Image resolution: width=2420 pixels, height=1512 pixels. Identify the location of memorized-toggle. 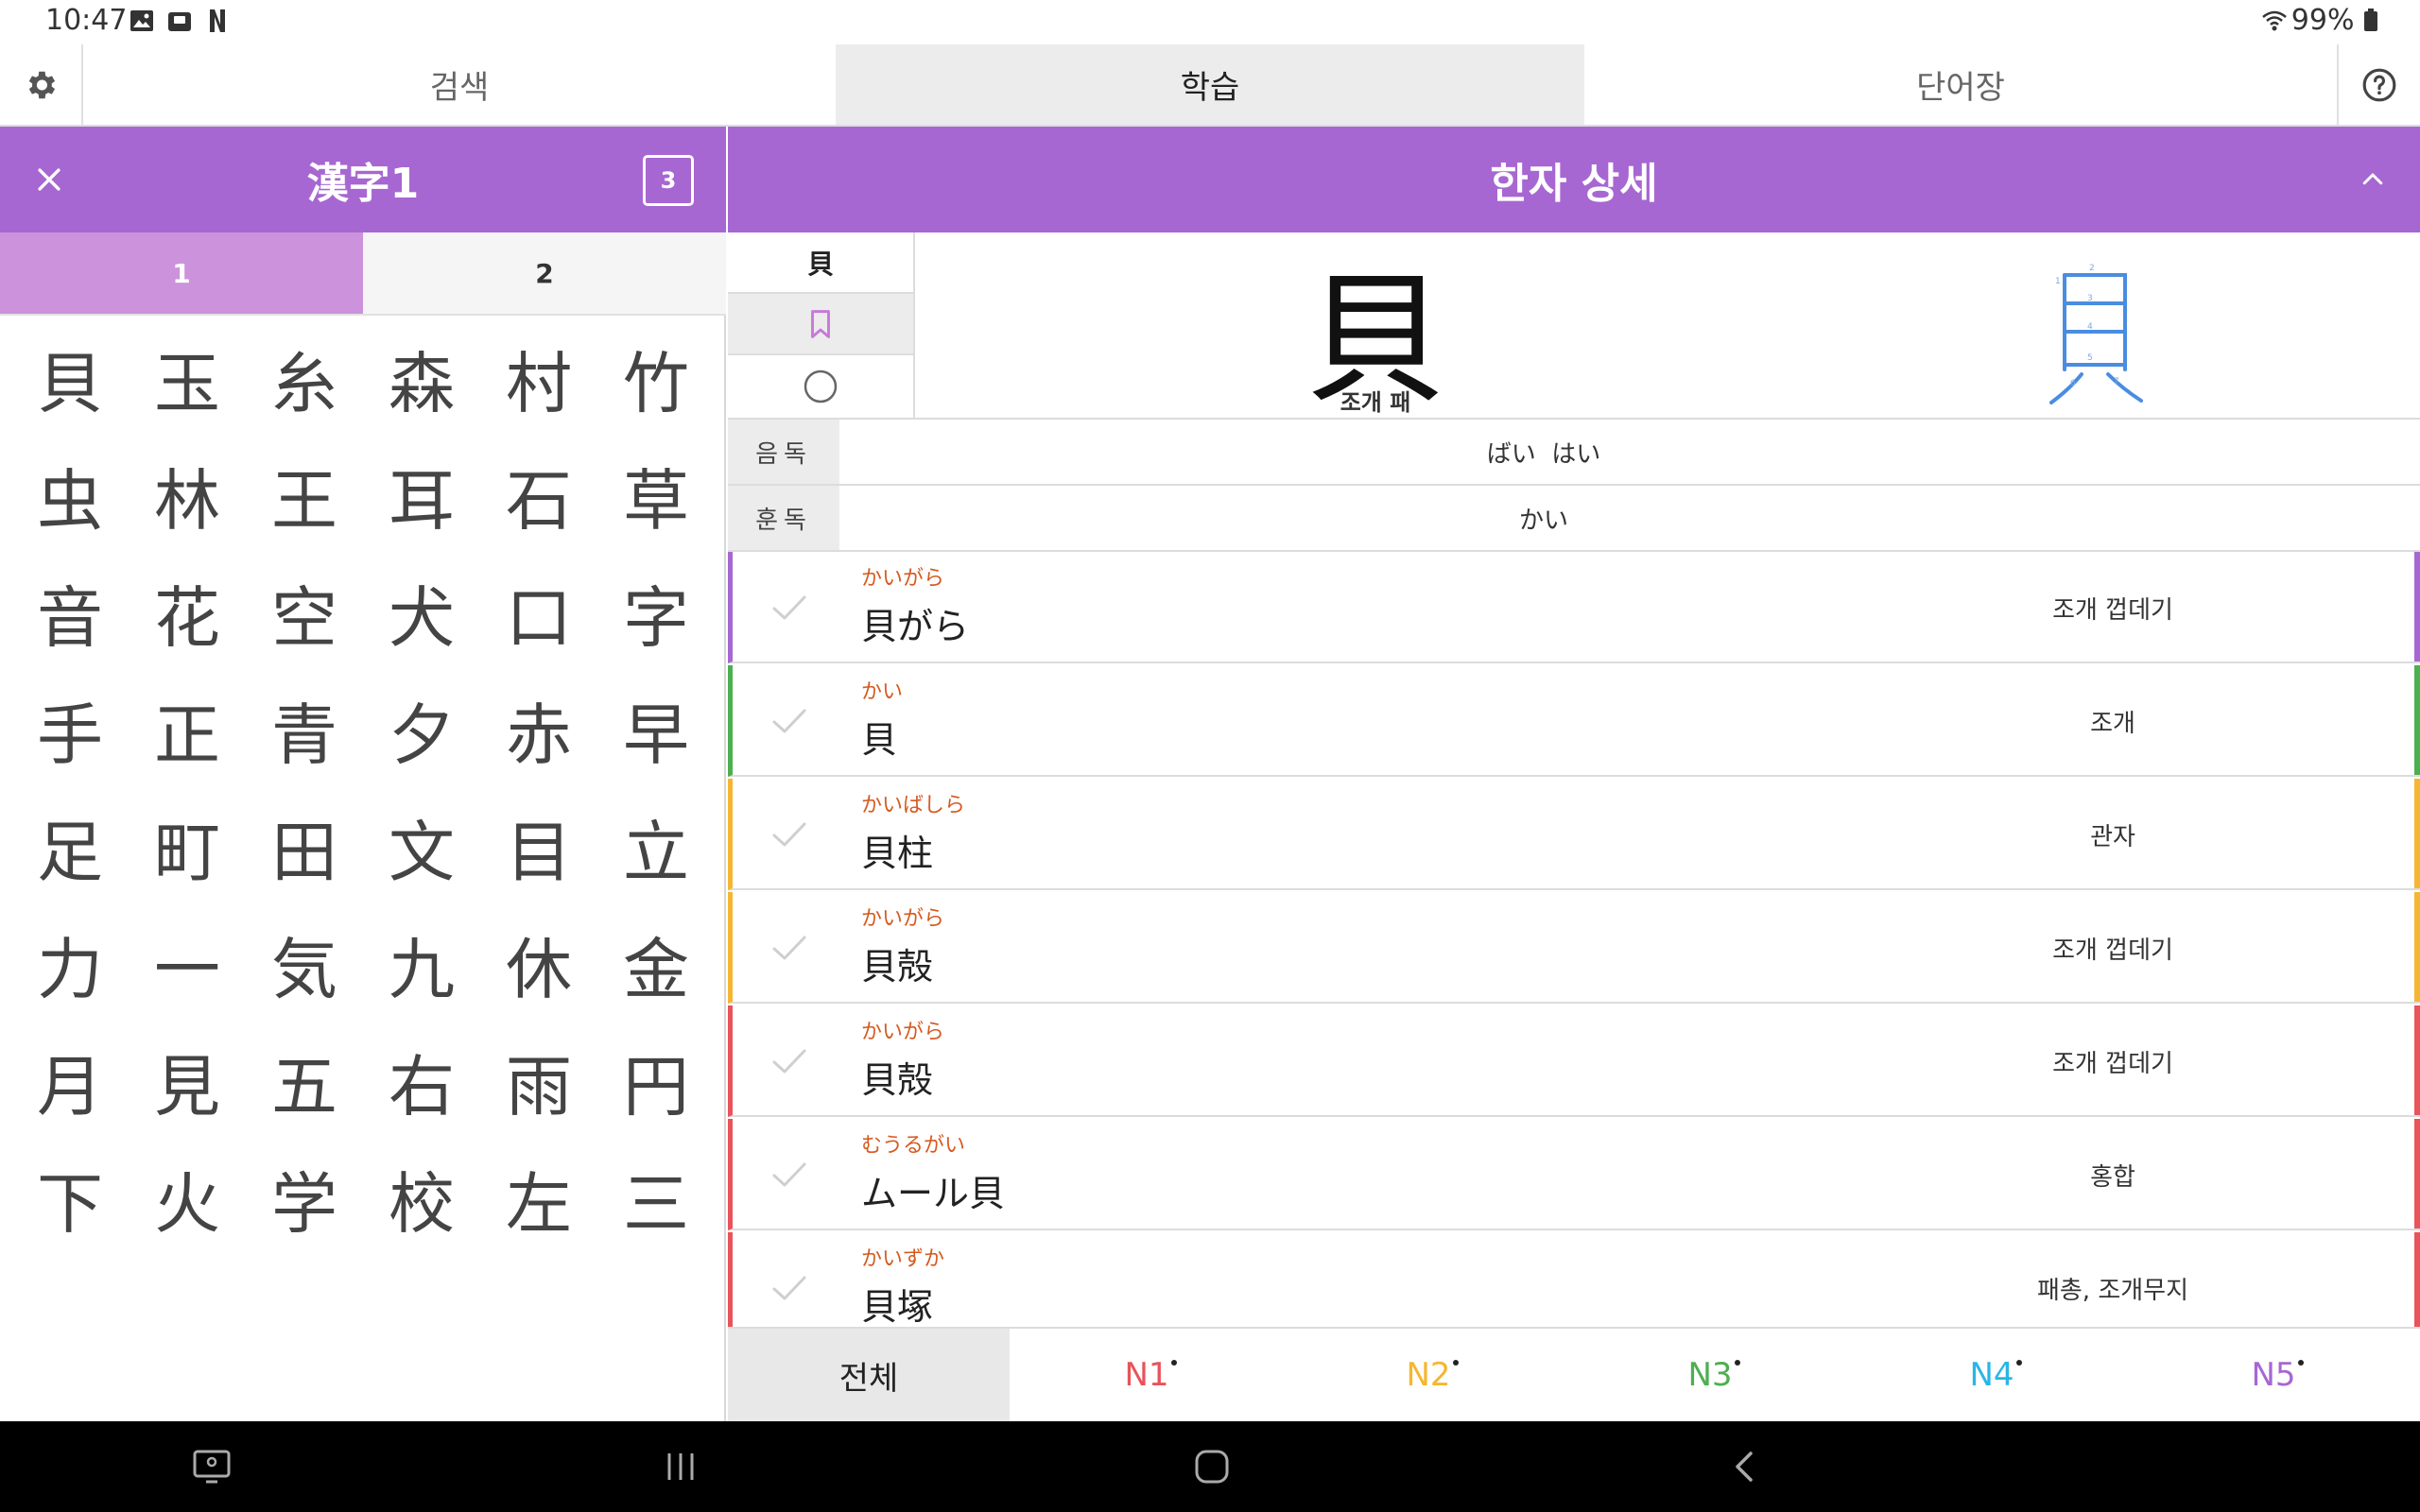
(820, 386).